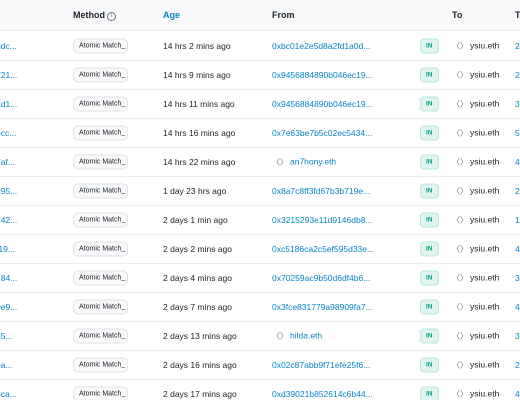 This screenshot has width=520, height=400. What do you see at coordinates (199, 161) in the screenshot?
I see `age-text: 14 hrs 22 mins ago` at bounding box center [199, 161].